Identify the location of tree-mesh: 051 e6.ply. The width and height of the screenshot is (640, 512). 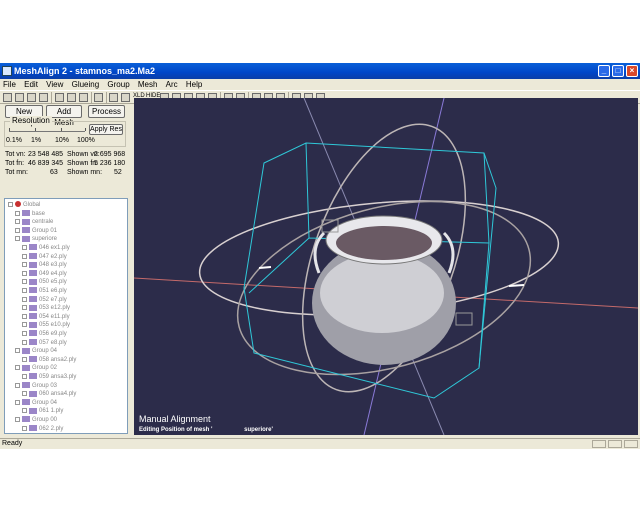
(44, 291).